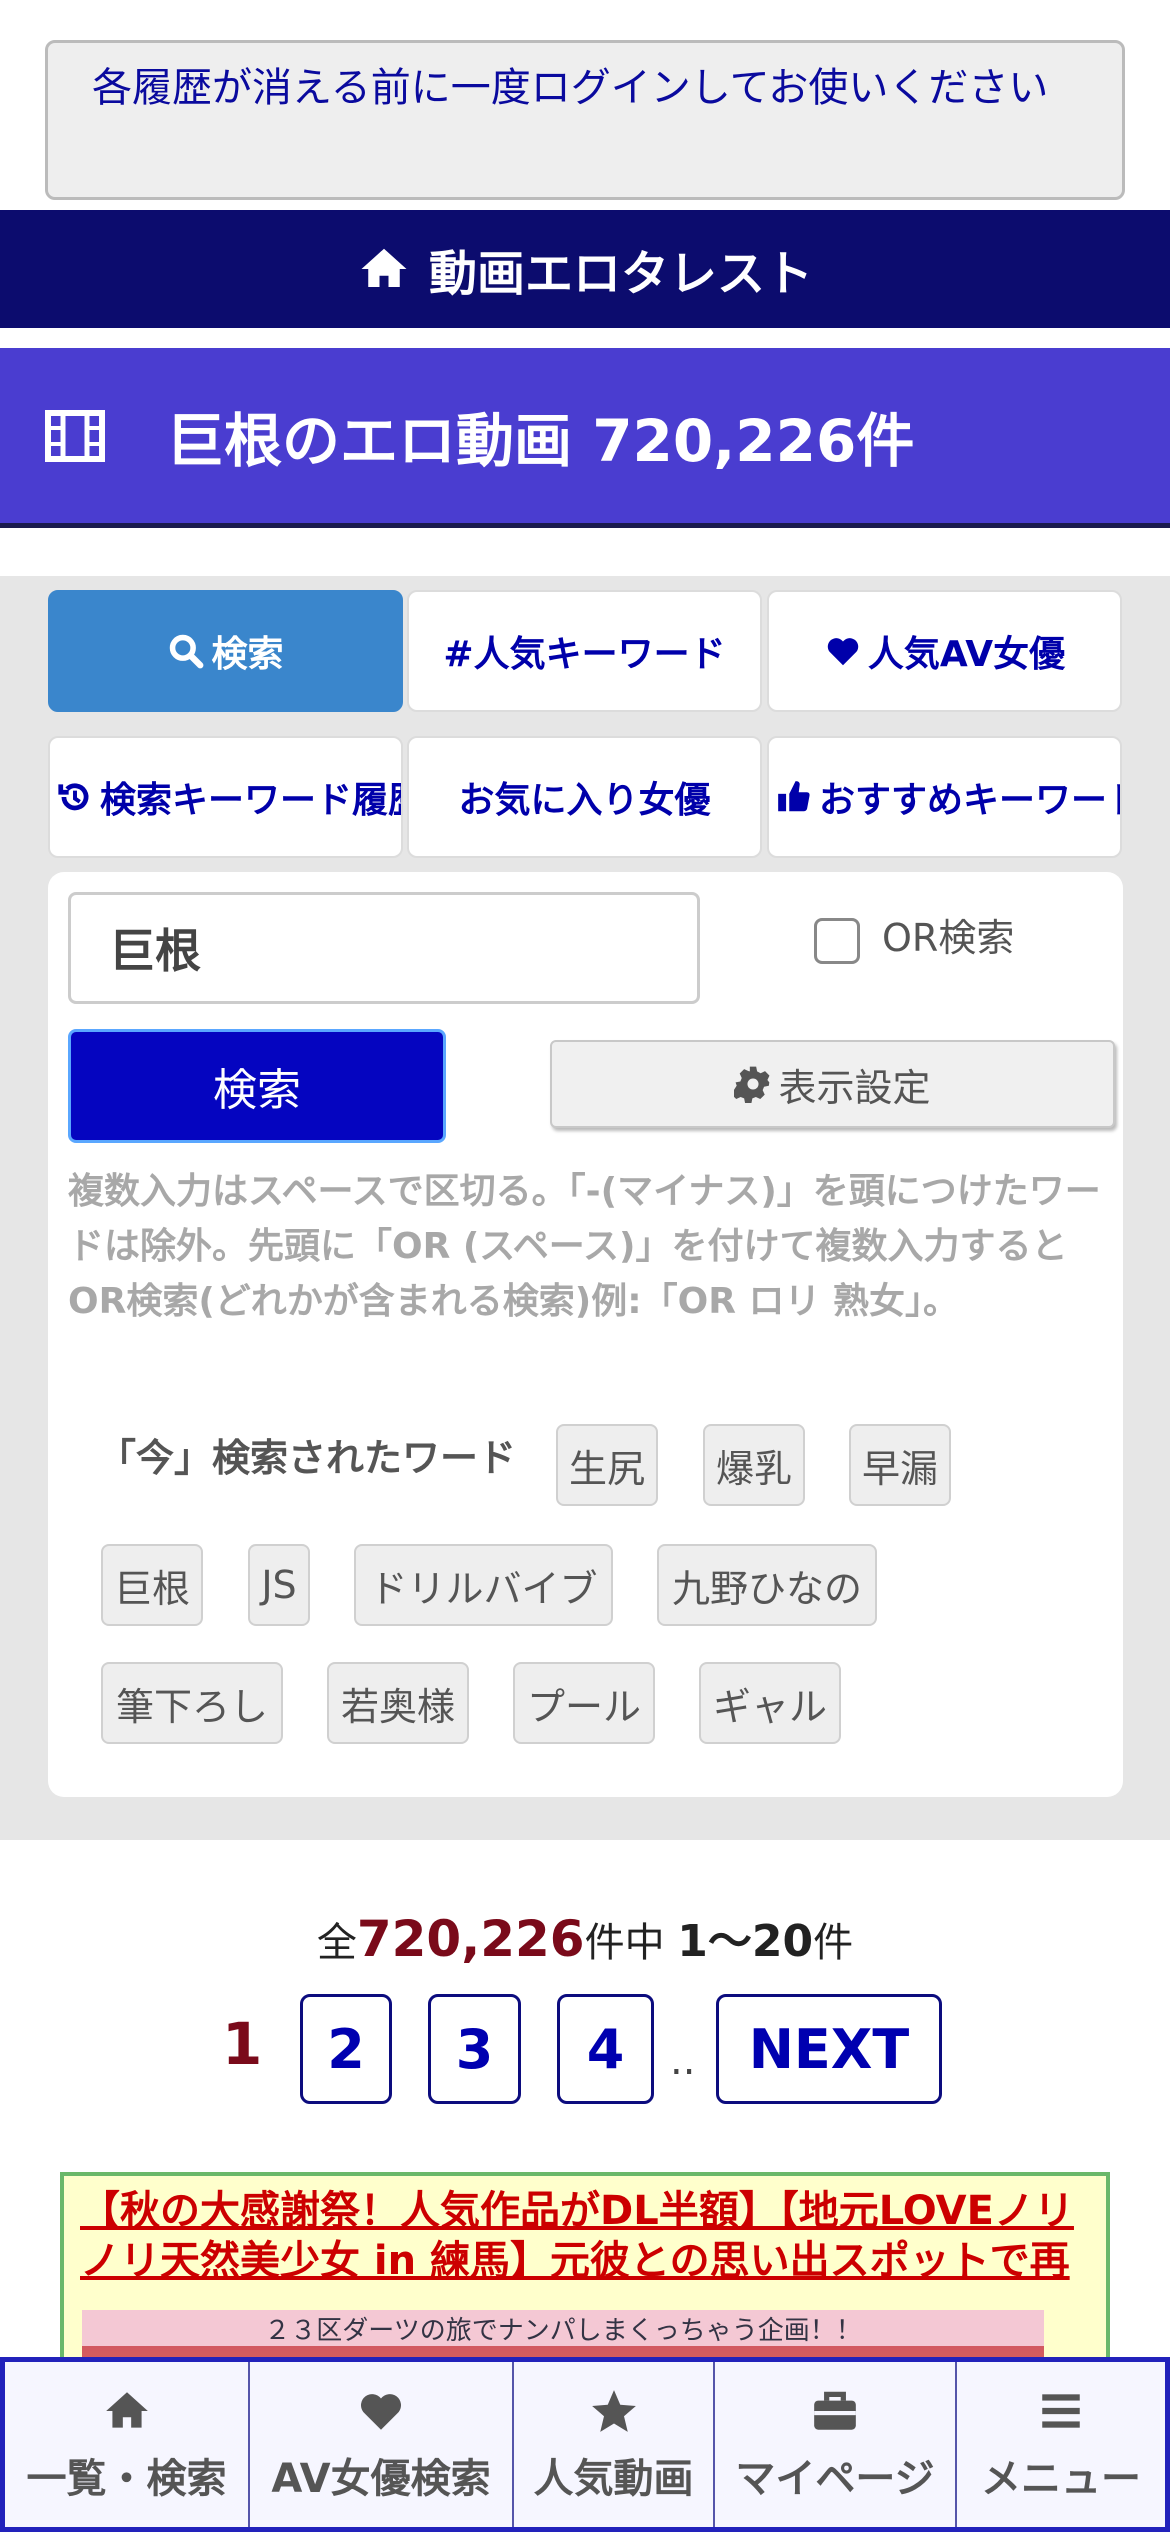 The height and width of the screenshot is (2532, 1170). What do you see at coordinates (607, 1465) in the screenshot?
I see `recent-word-chip: 生尻` at bounding box center [607, 1465].